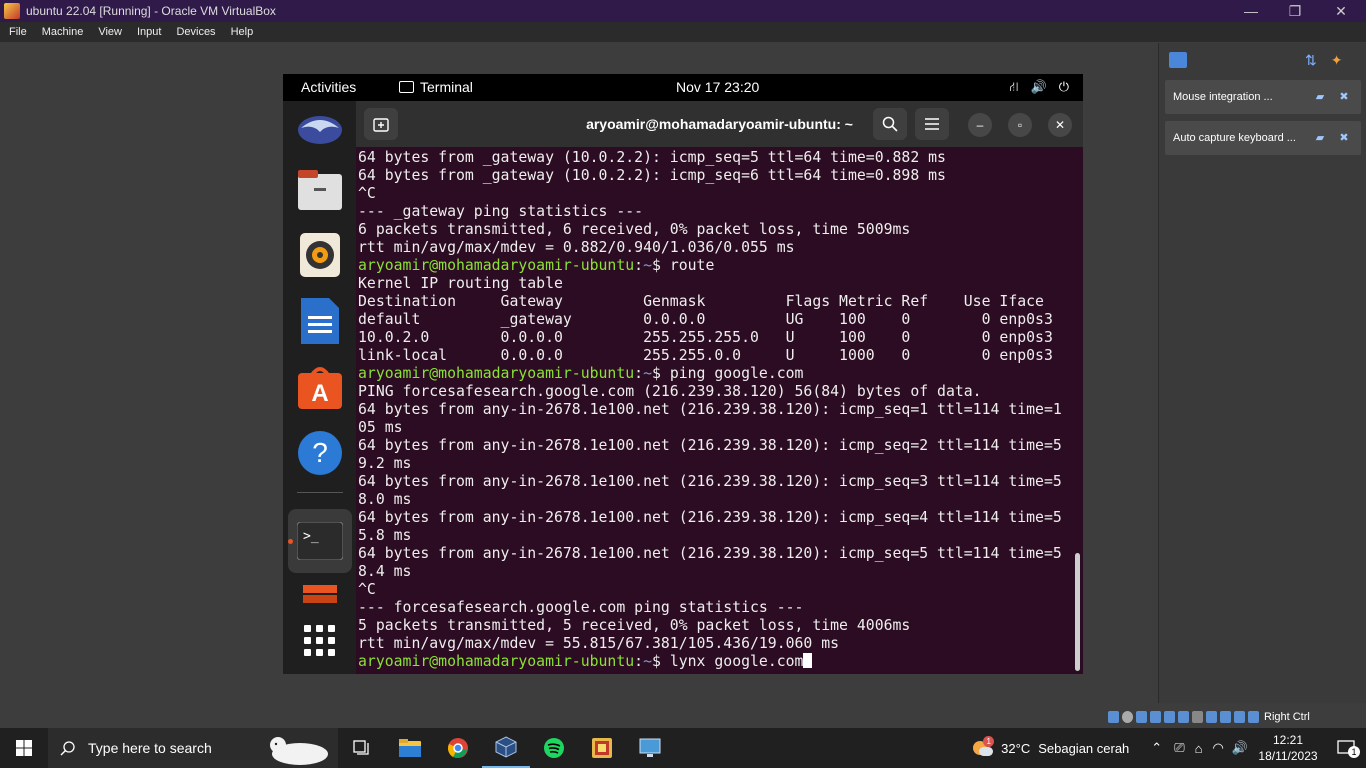 The image size is (1366, 768). I want to click on menu-file: File, so click(18, 32).